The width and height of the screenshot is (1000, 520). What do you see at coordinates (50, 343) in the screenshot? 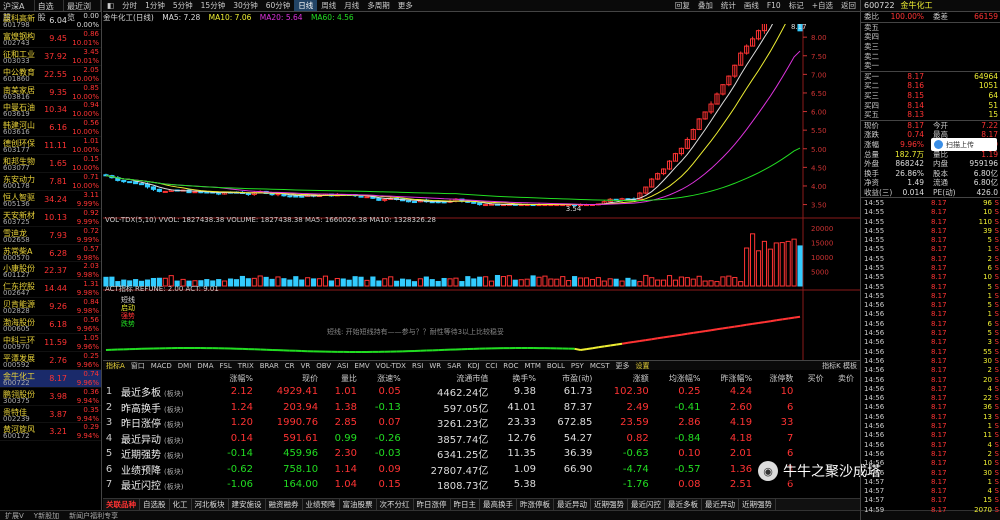
I see `stock-row: 中科三环 000970 11.59 1.05 9.96%` at bounding box center [50, 343].